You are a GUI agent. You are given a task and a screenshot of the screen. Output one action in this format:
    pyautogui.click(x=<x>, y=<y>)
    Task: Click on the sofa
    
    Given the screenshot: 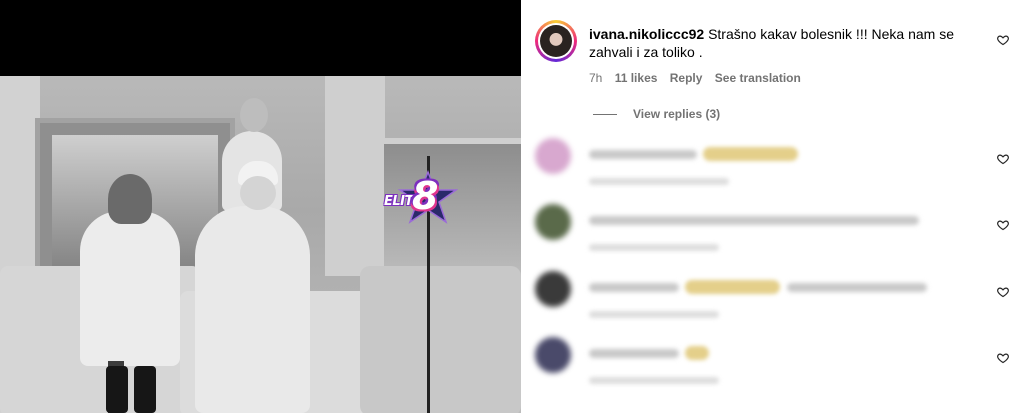 What is the action you would take?
    pyautogui.click(x=440, y=339)
    